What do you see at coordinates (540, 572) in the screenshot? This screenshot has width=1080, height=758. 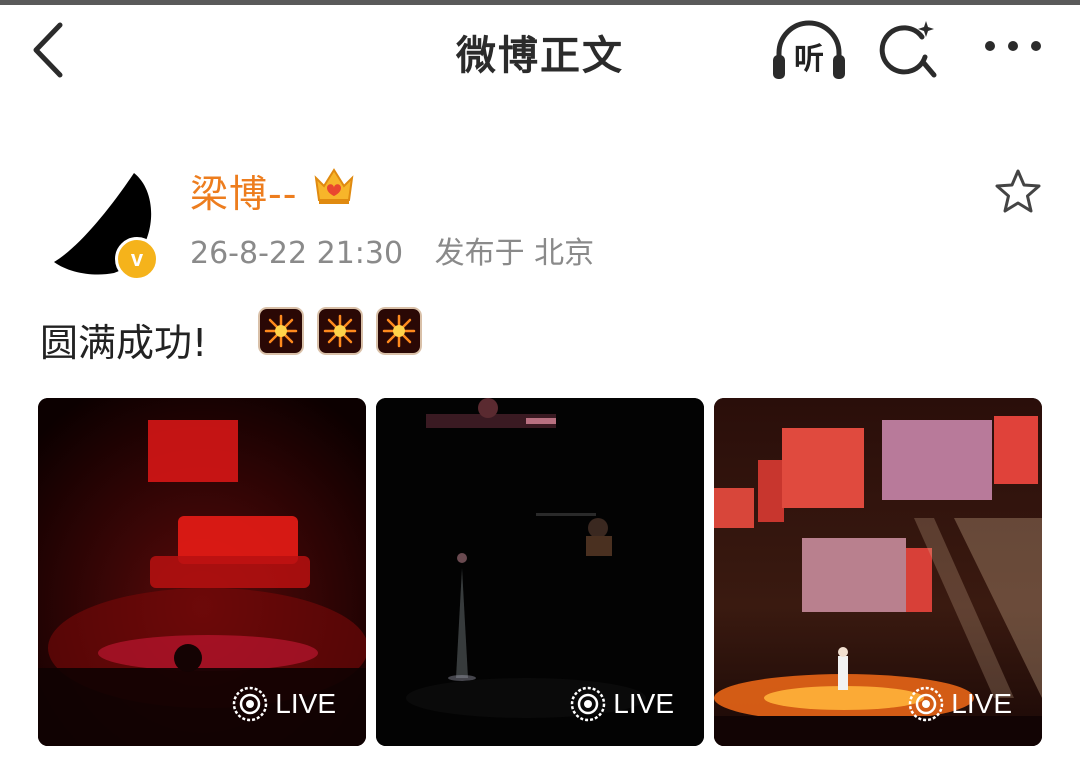 I see `live-photo-2: LIVE` at bounding box center [540, 572].